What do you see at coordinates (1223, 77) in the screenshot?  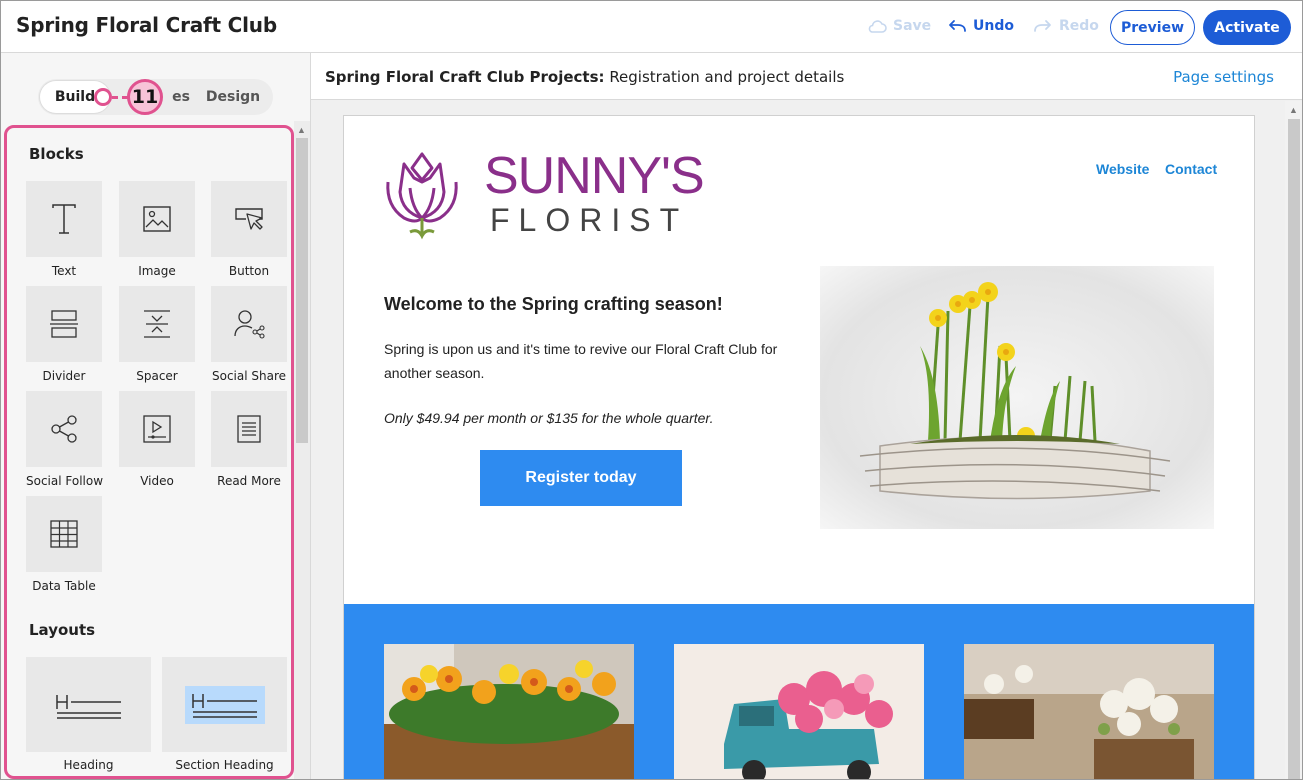 I see `page-settings-link: Page settings` at bounding box center [1223, 77].